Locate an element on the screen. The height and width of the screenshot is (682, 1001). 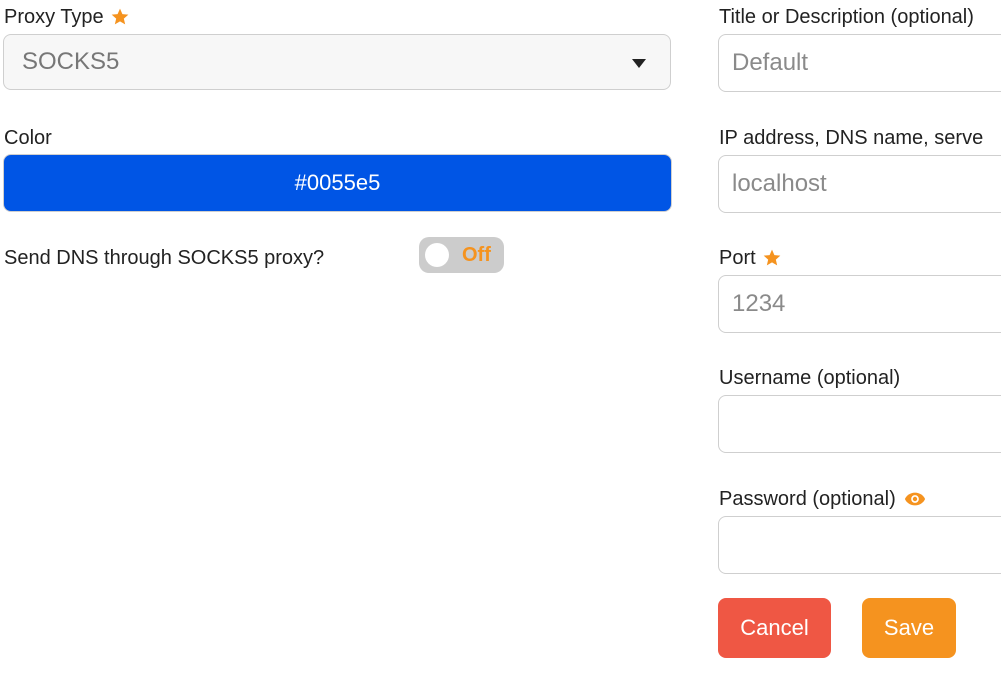
title-input-placeholder: Default is located at coordinates (770, 62).